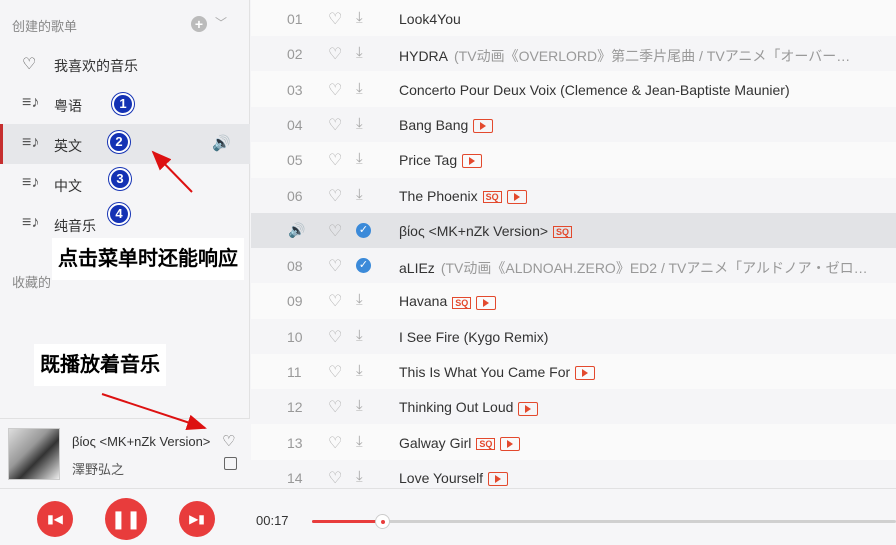  What do you see at coordinates (573, 18) in the screenshot?
I see `song-row: 01 ♡ ⤓ Look4You` at bounding box center [573, 18].